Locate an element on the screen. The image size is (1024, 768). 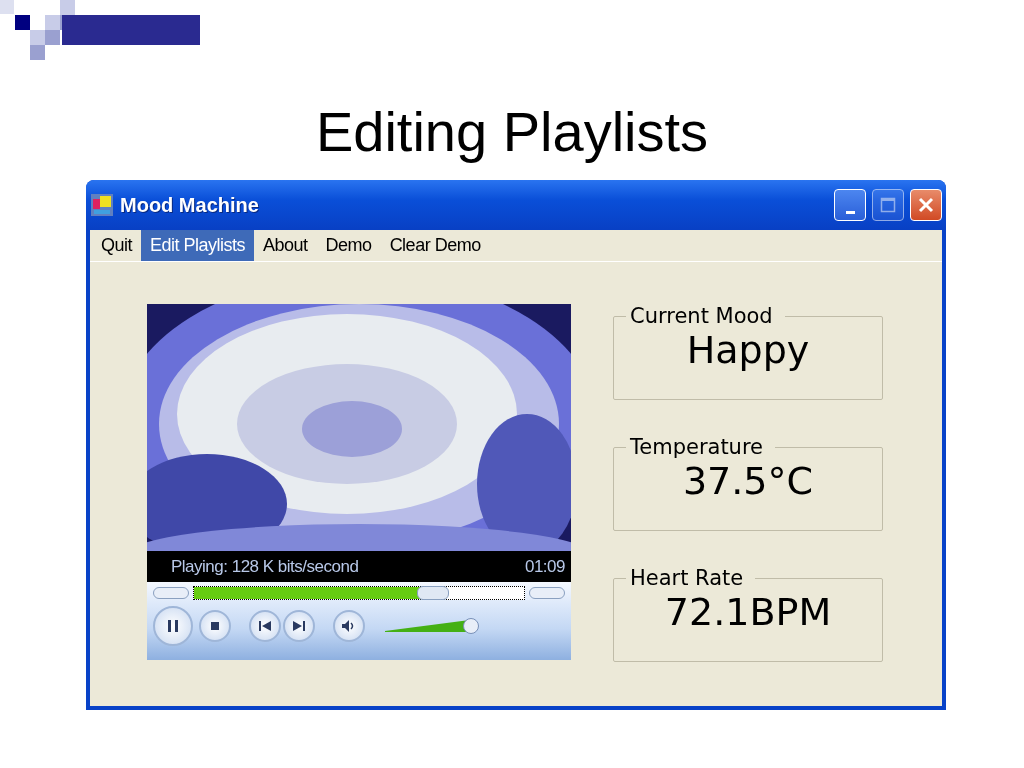
readout-label: Temperature is located at coordinates (697, 447).